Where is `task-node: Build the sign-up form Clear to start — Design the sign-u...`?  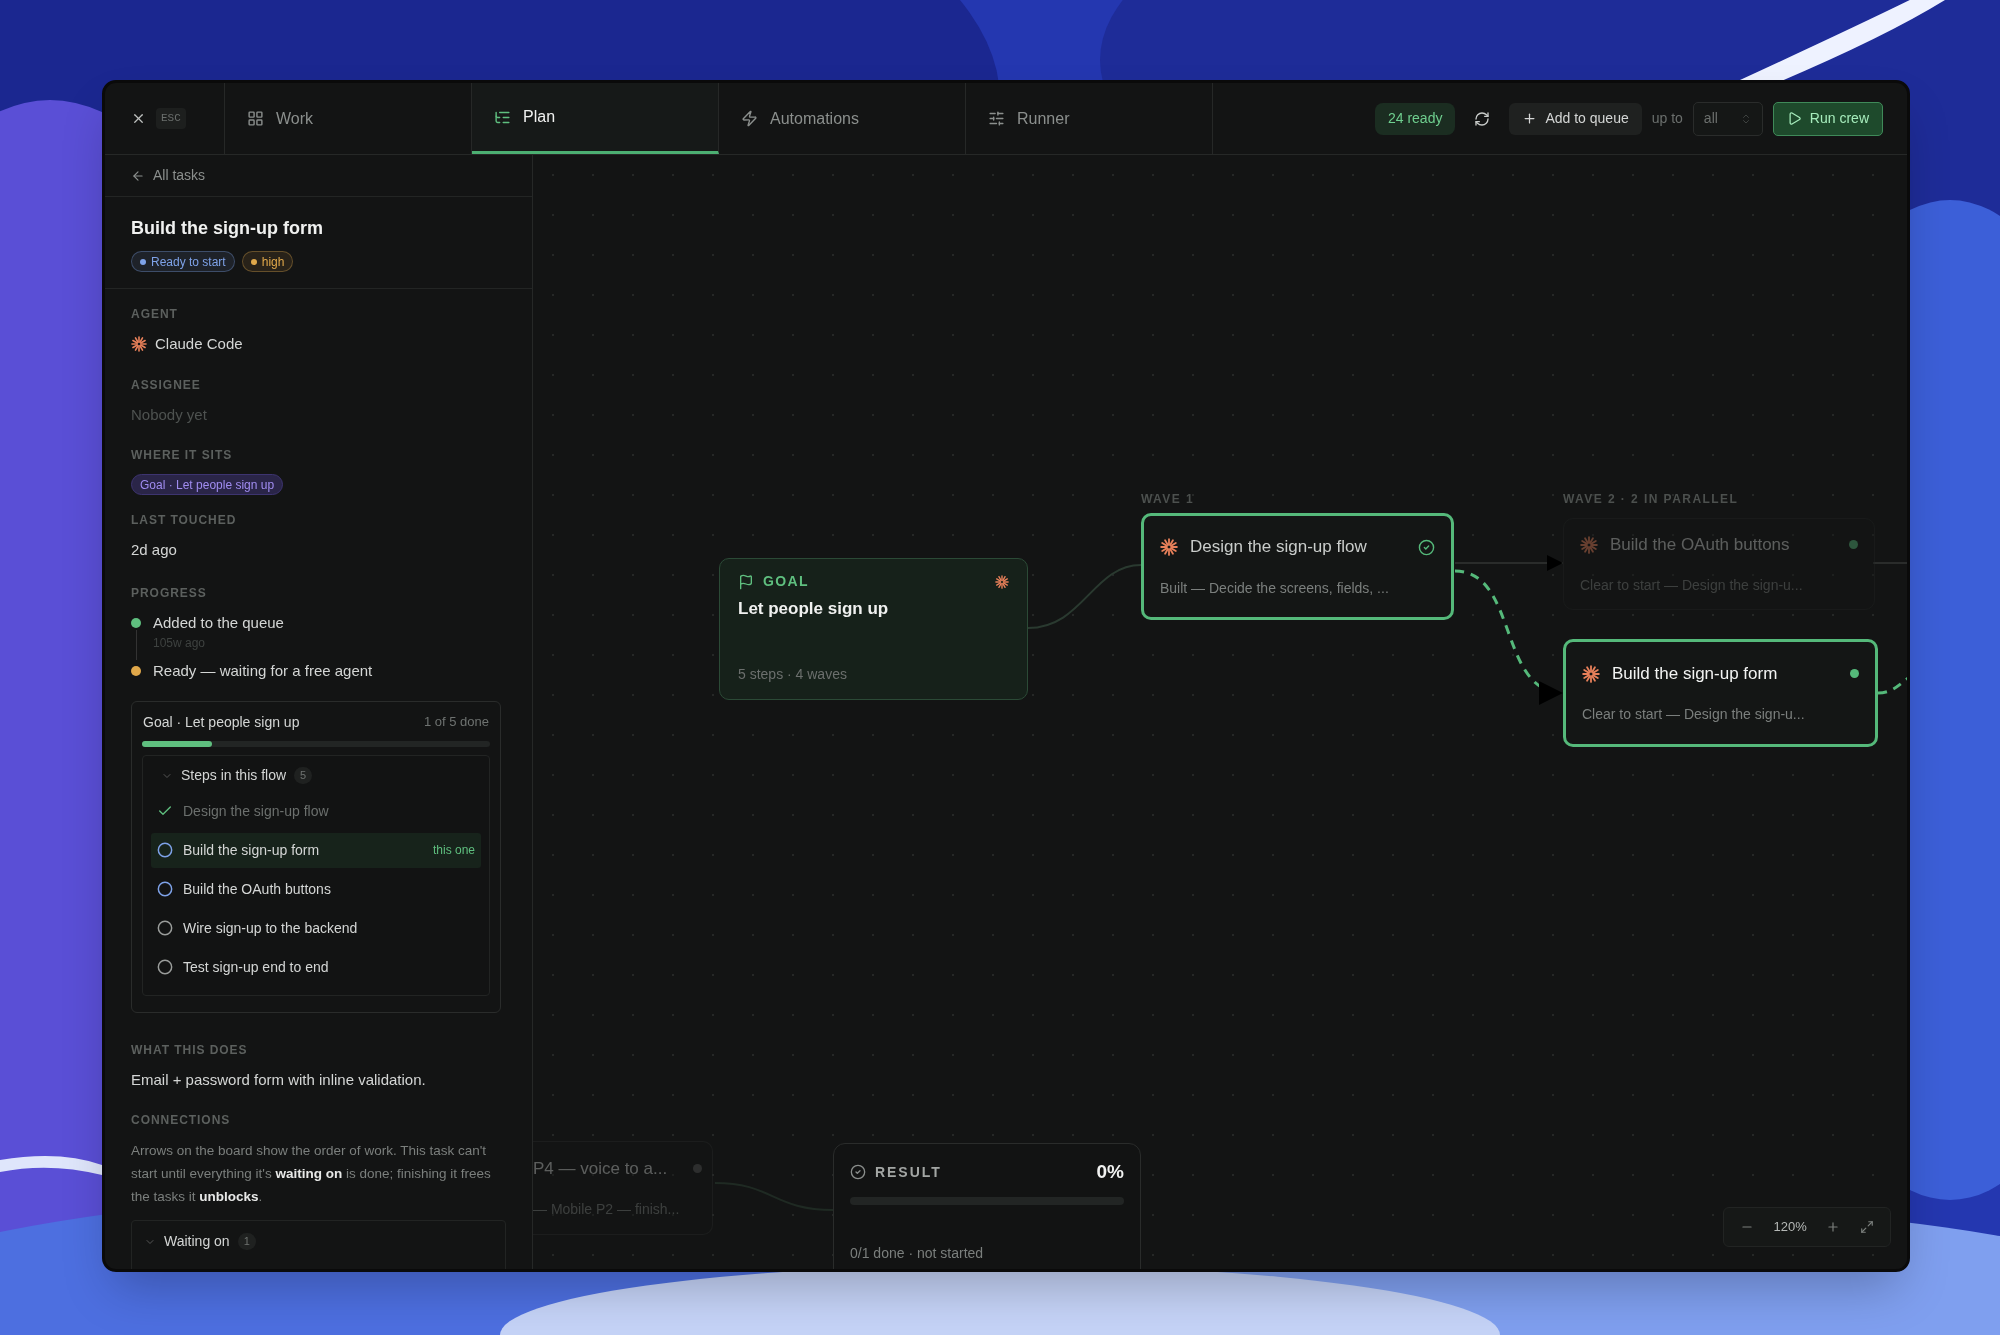 task-node: Build the sign-up form Clear to start — Design the sign-u... is located at coordinates (1720, 693).